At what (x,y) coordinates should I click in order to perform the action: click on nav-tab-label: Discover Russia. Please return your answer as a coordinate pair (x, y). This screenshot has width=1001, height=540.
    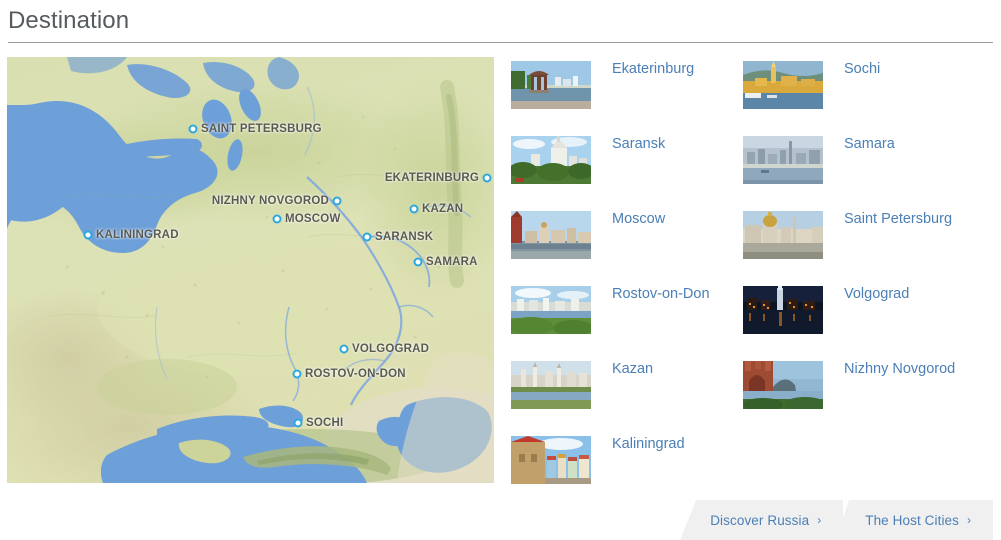
    Looking at the image, I should click on (760, 520).